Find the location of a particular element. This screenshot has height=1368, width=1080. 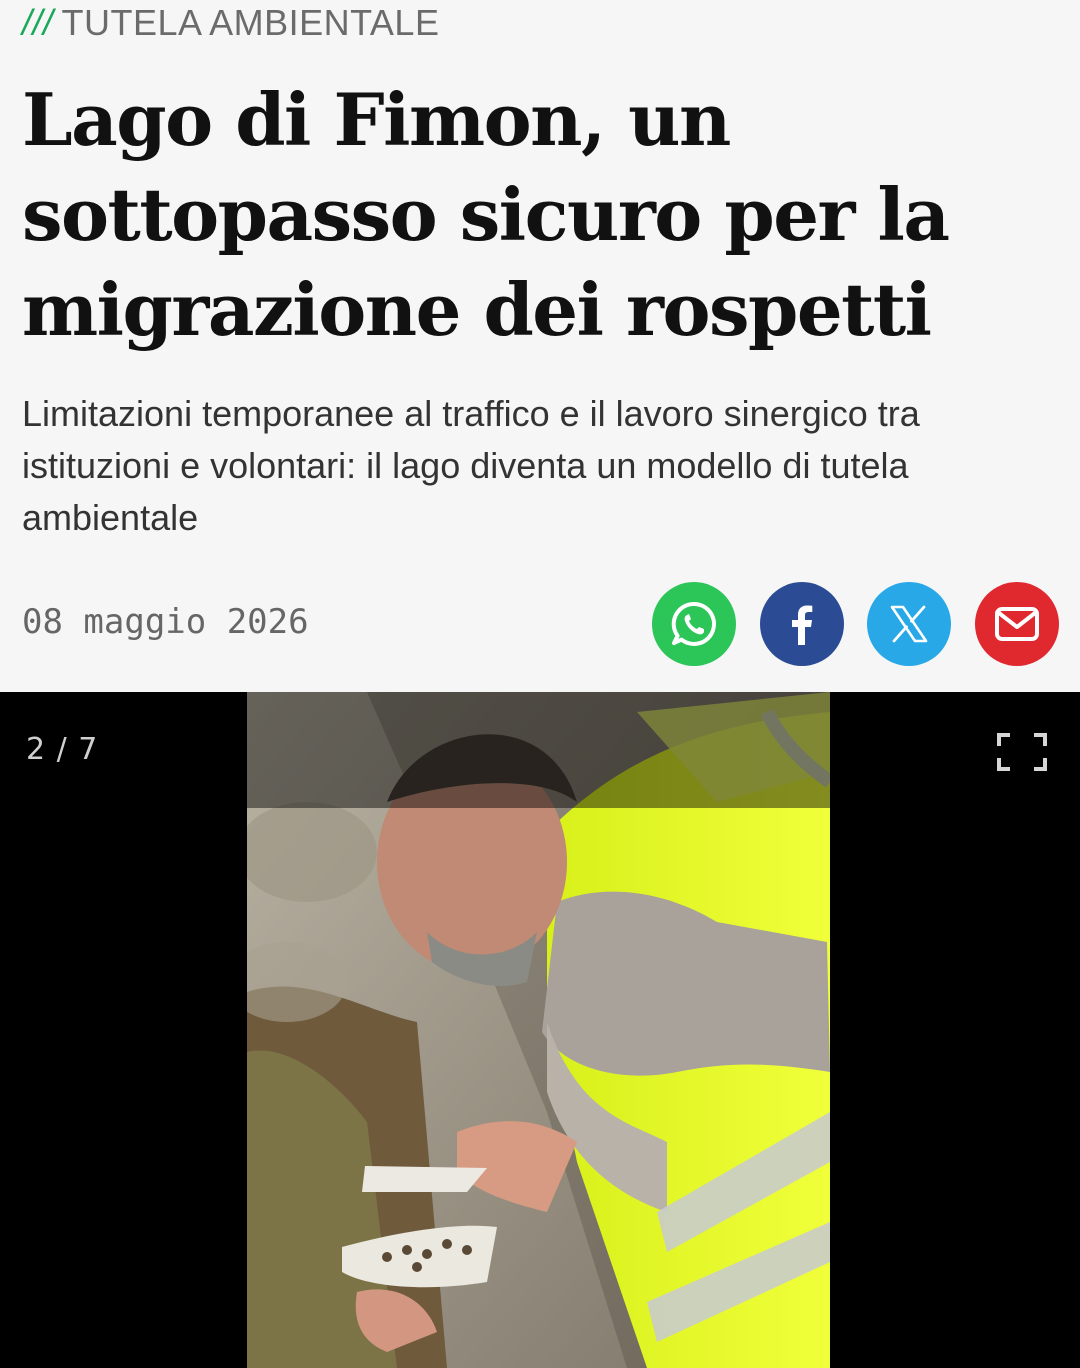

mail-icon is located at coordinates (1017, 624).